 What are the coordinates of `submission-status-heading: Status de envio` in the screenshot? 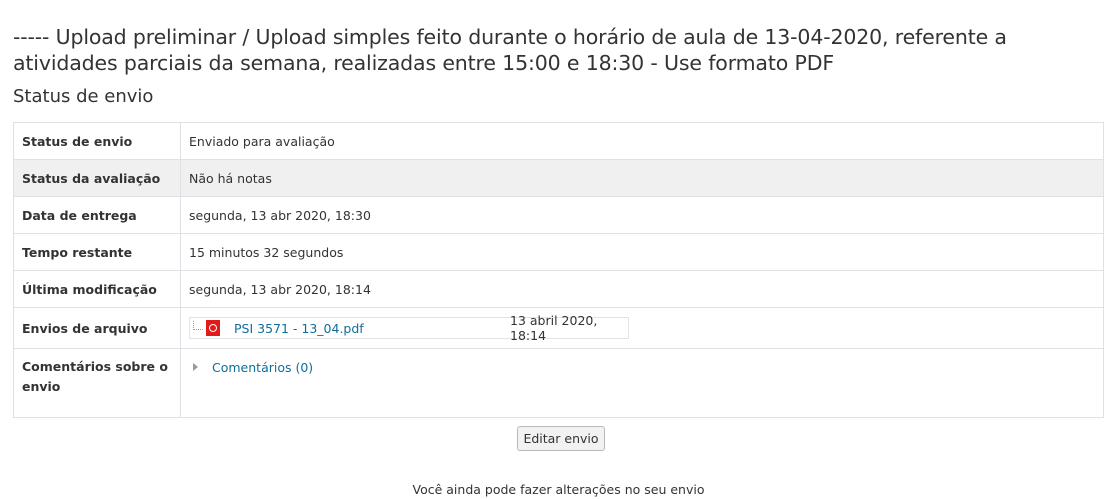 It's located at (83, 96).